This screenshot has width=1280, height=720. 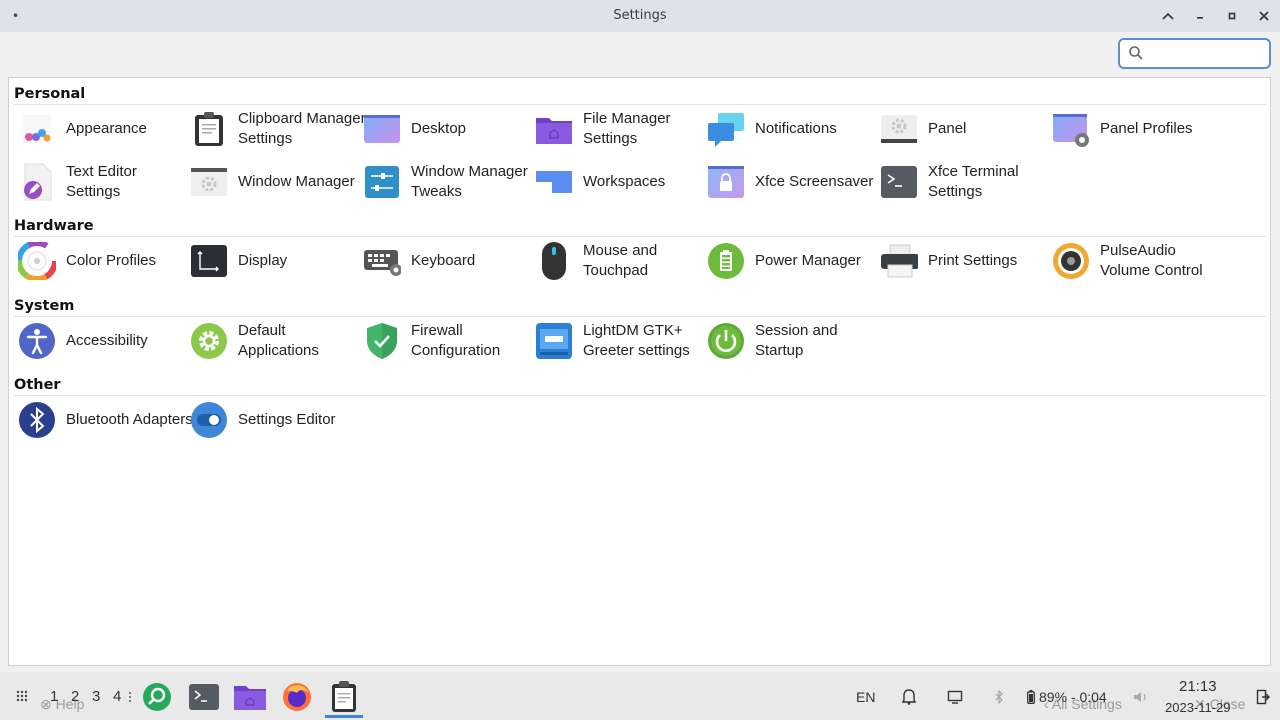 What do you see at coordinates (456, 340) in the screenshot?
I see `item-label: Firewall Configuration` at bounding box center [456, 340].